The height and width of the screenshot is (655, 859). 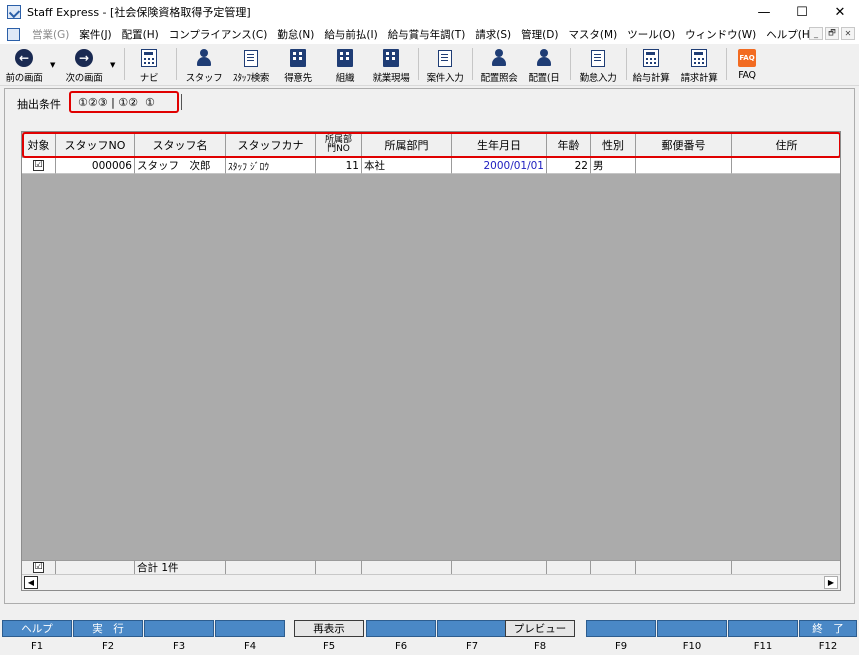 What do you see at coordinates (569, 166) in the screenshot?
I see `cell-age: 22` at bounding box center [569, 166].